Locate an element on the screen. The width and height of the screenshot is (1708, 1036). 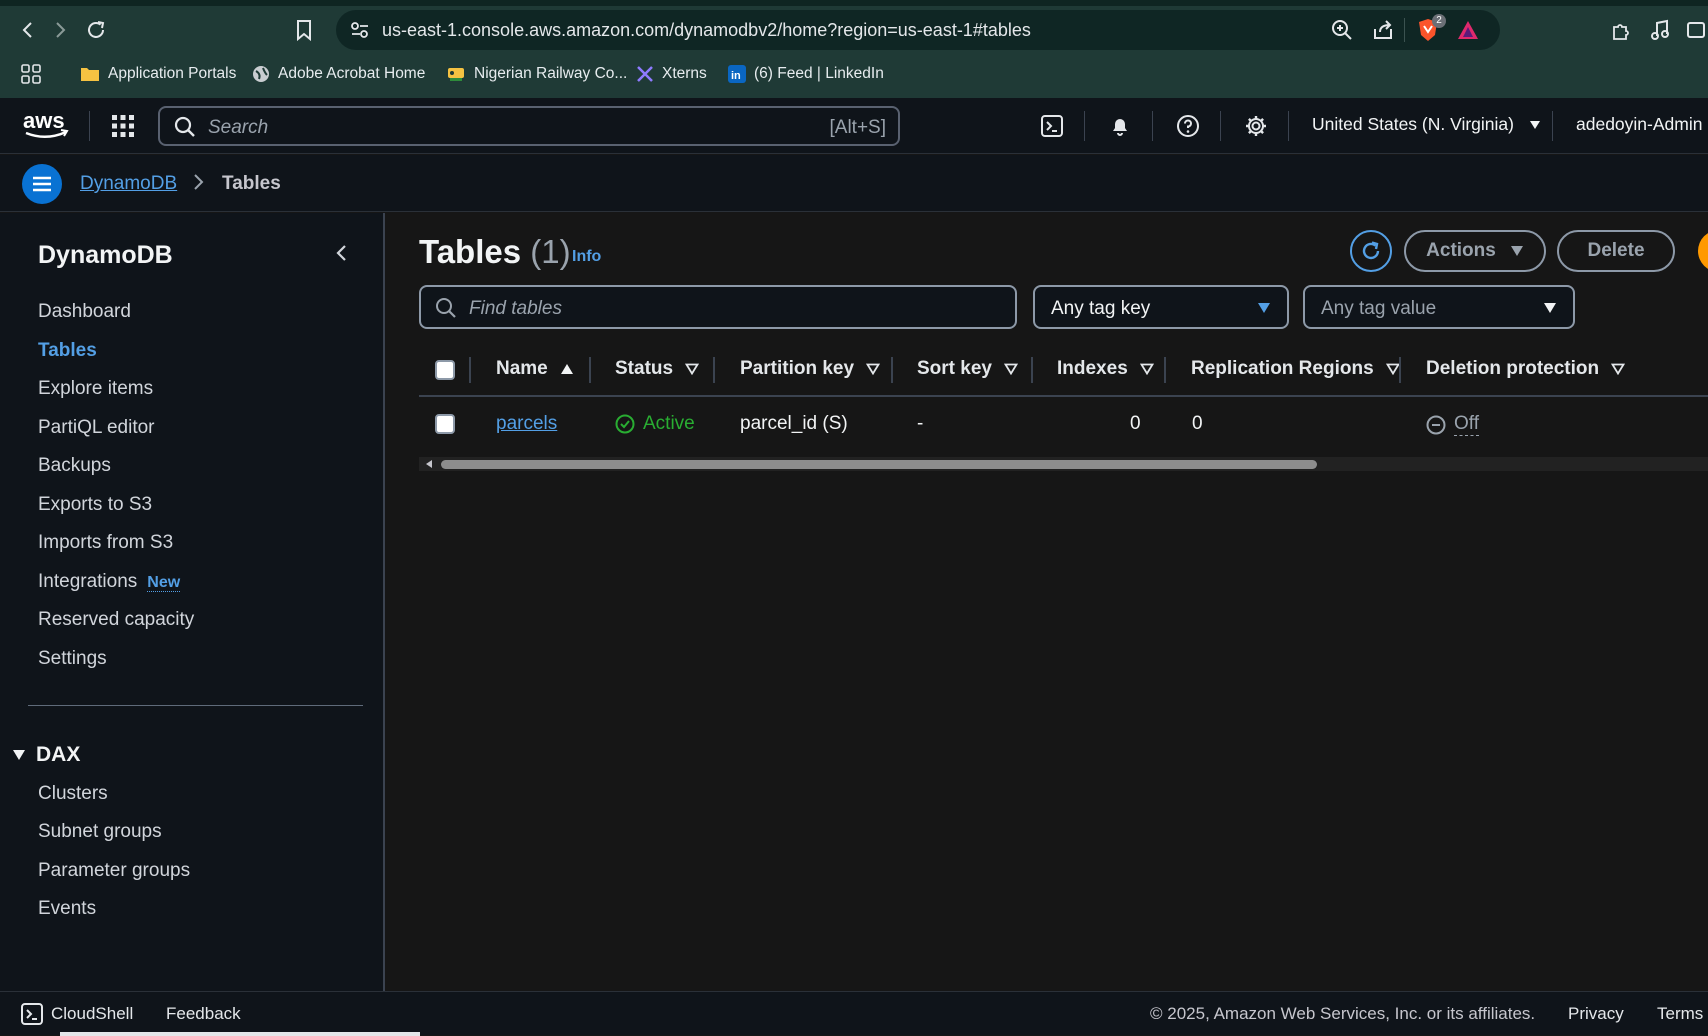
bookmark-label: (6) Feed | LinkedIn is located at coordinates (819, 73).